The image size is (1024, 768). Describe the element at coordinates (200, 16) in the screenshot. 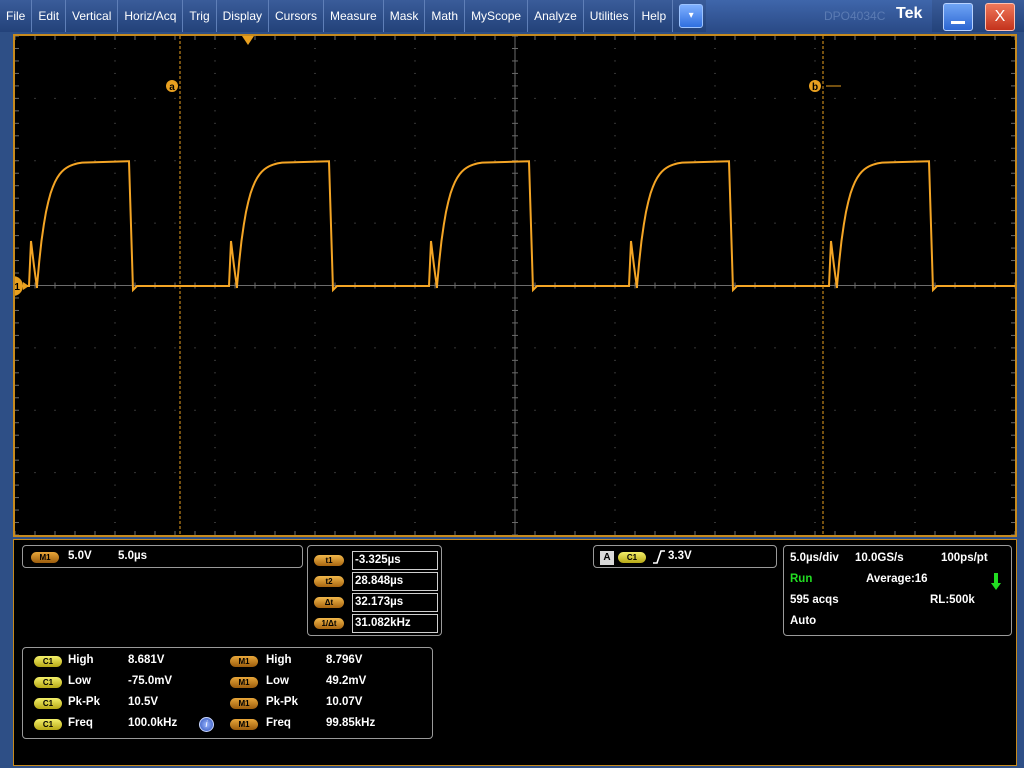

I see `menu-trig: Trig` at that location.